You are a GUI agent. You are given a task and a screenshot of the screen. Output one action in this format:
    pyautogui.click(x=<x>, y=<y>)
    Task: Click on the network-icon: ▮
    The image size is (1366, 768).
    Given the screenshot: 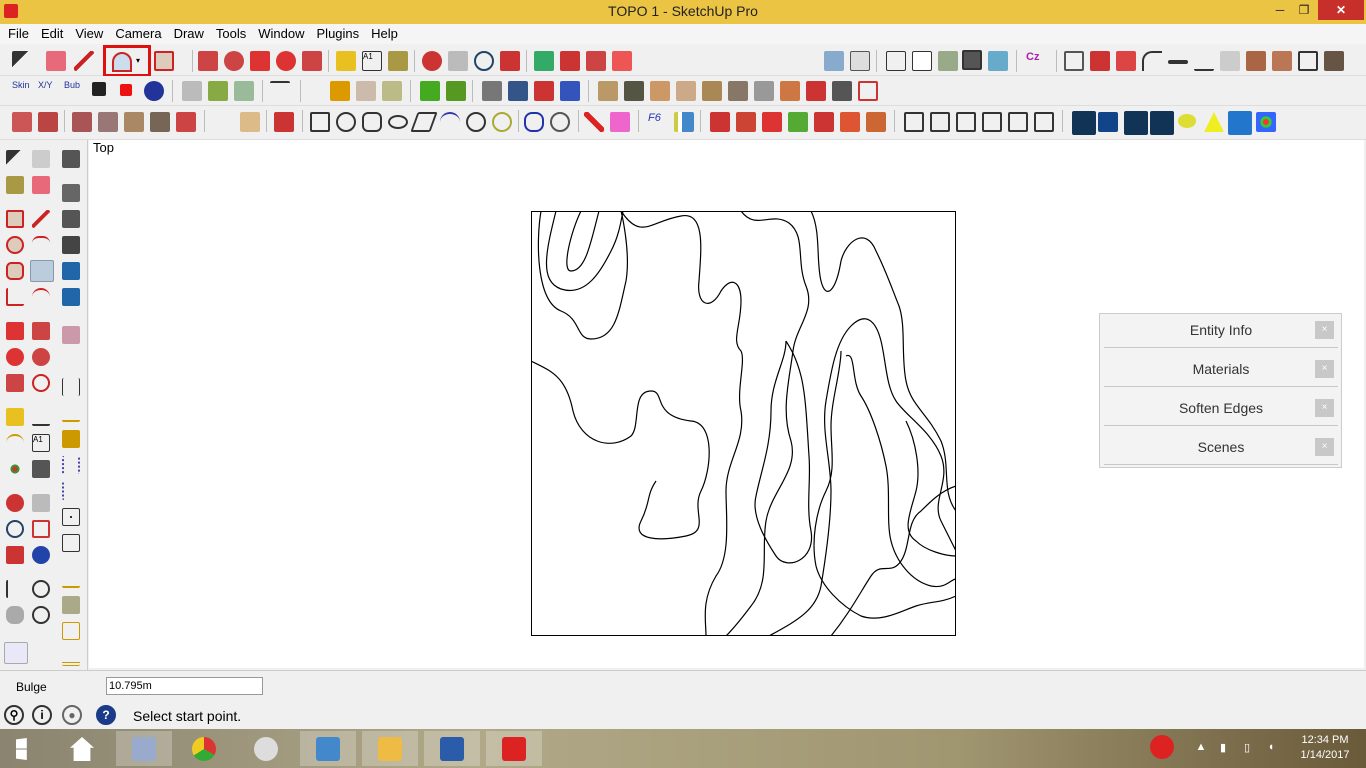 What is the action you would take?
    pyautogui.click(x=1223, y=748)
    